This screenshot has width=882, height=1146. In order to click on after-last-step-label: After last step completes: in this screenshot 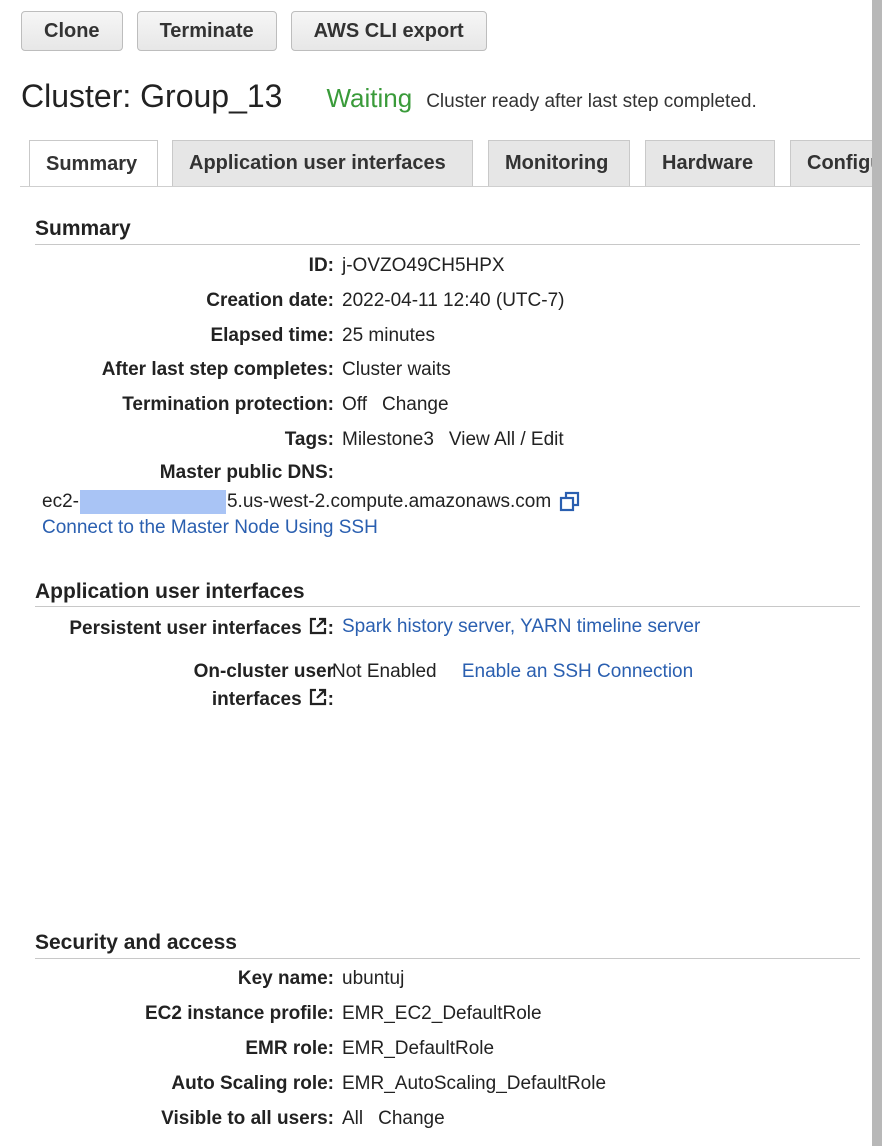, I will do `click(217, 369)`.